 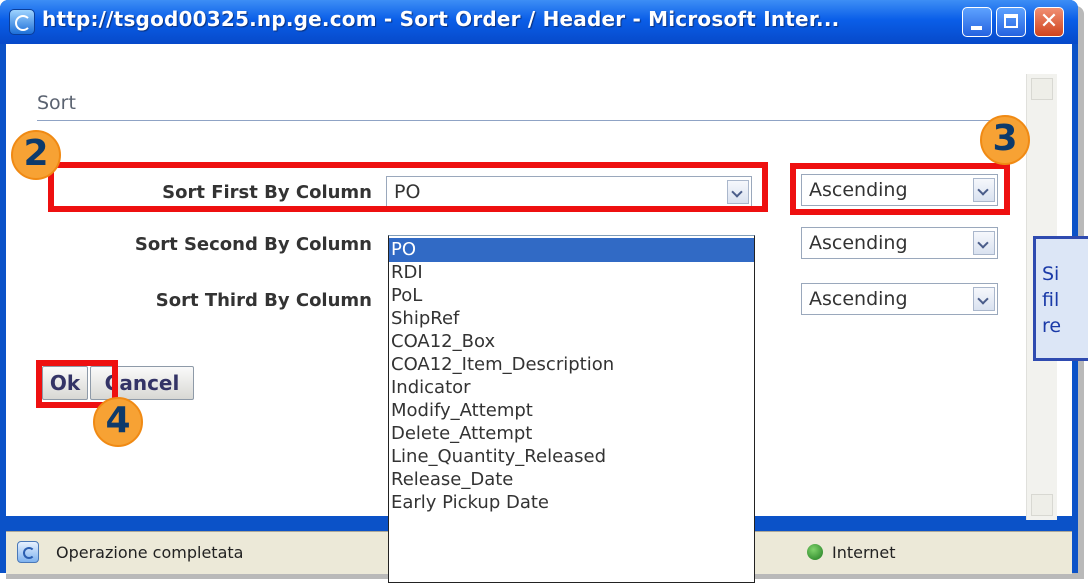 What do you see at coordinates (56, 103) in the screenshot?
I see `section-title: Sort` at bounding box center [56, 103].